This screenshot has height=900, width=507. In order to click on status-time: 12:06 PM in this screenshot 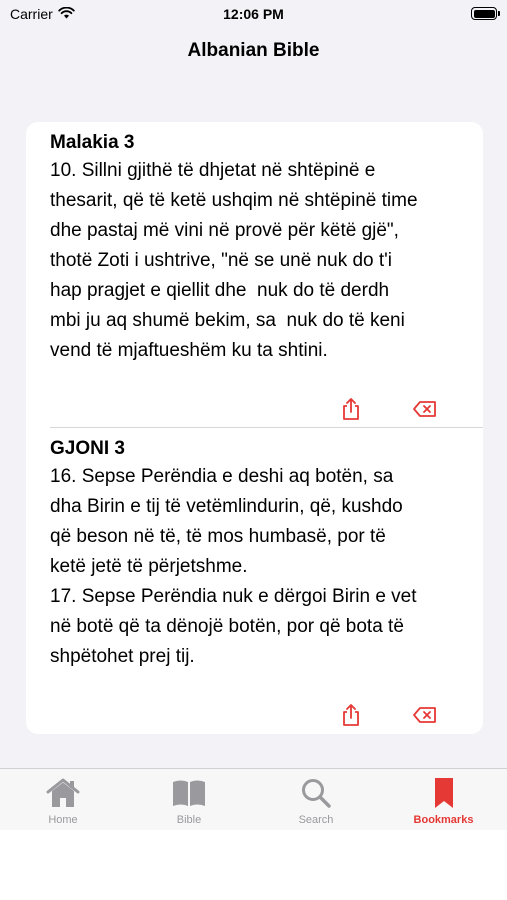, I will do `click(253, 14)`.